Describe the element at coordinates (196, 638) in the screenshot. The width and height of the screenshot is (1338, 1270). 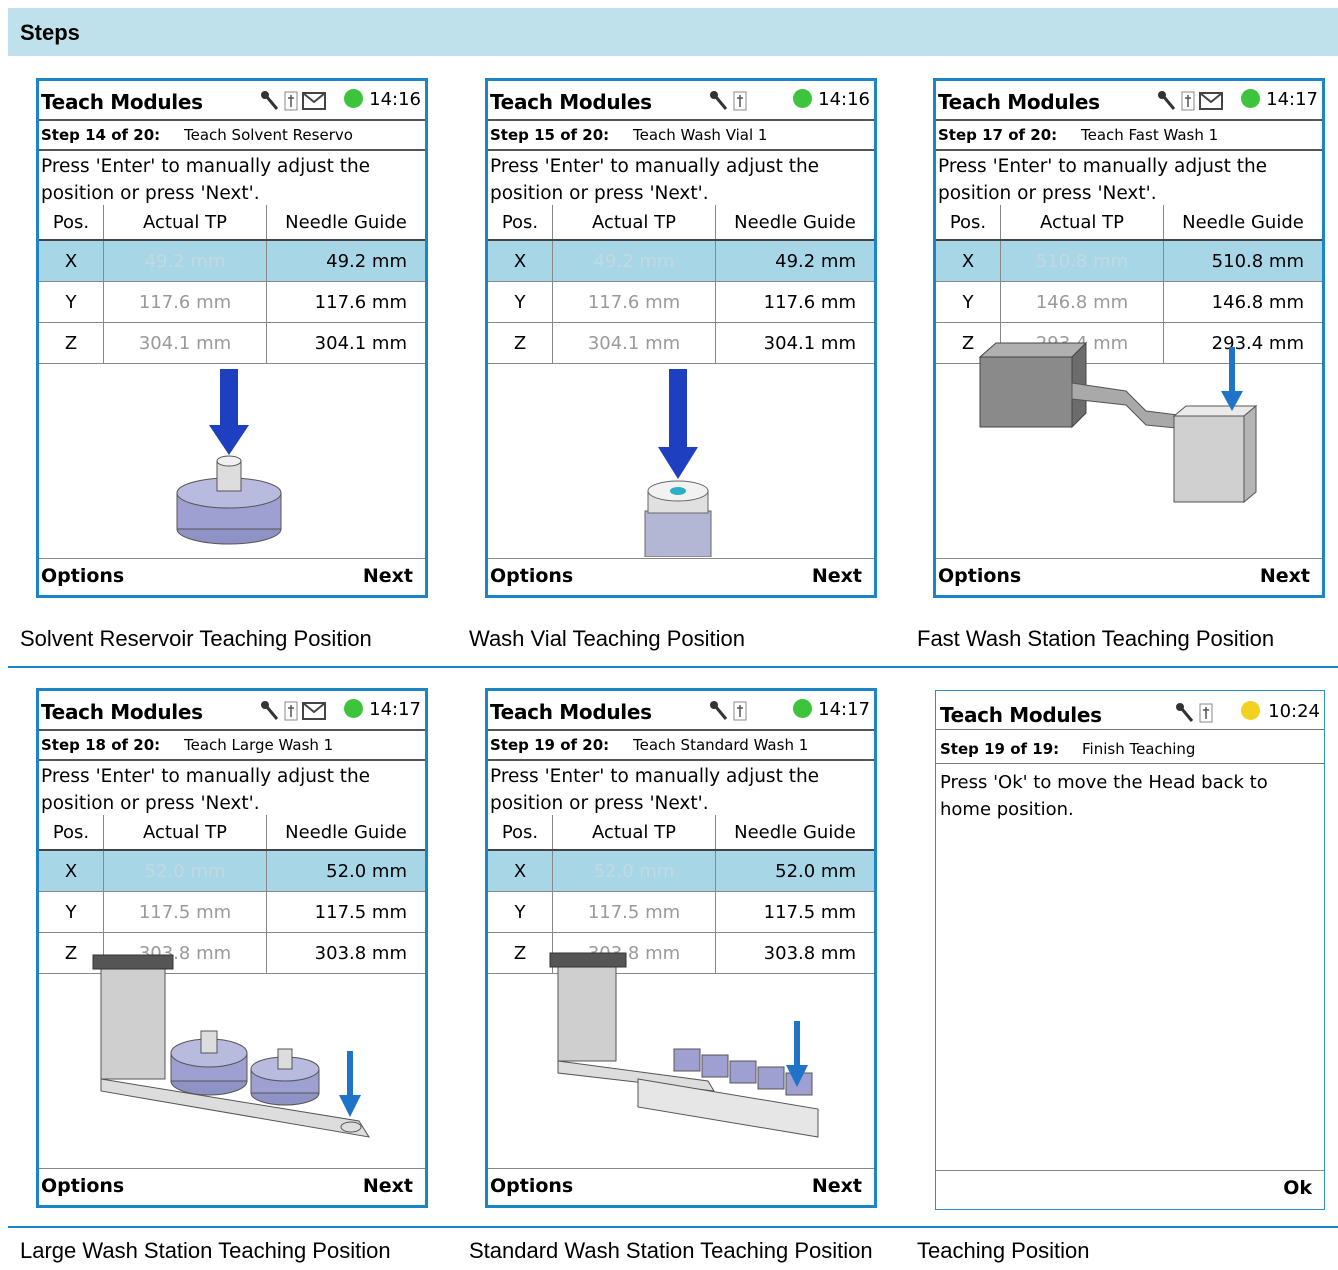
I see `caption: Solvent Reservoir Teaching Position` at that location.